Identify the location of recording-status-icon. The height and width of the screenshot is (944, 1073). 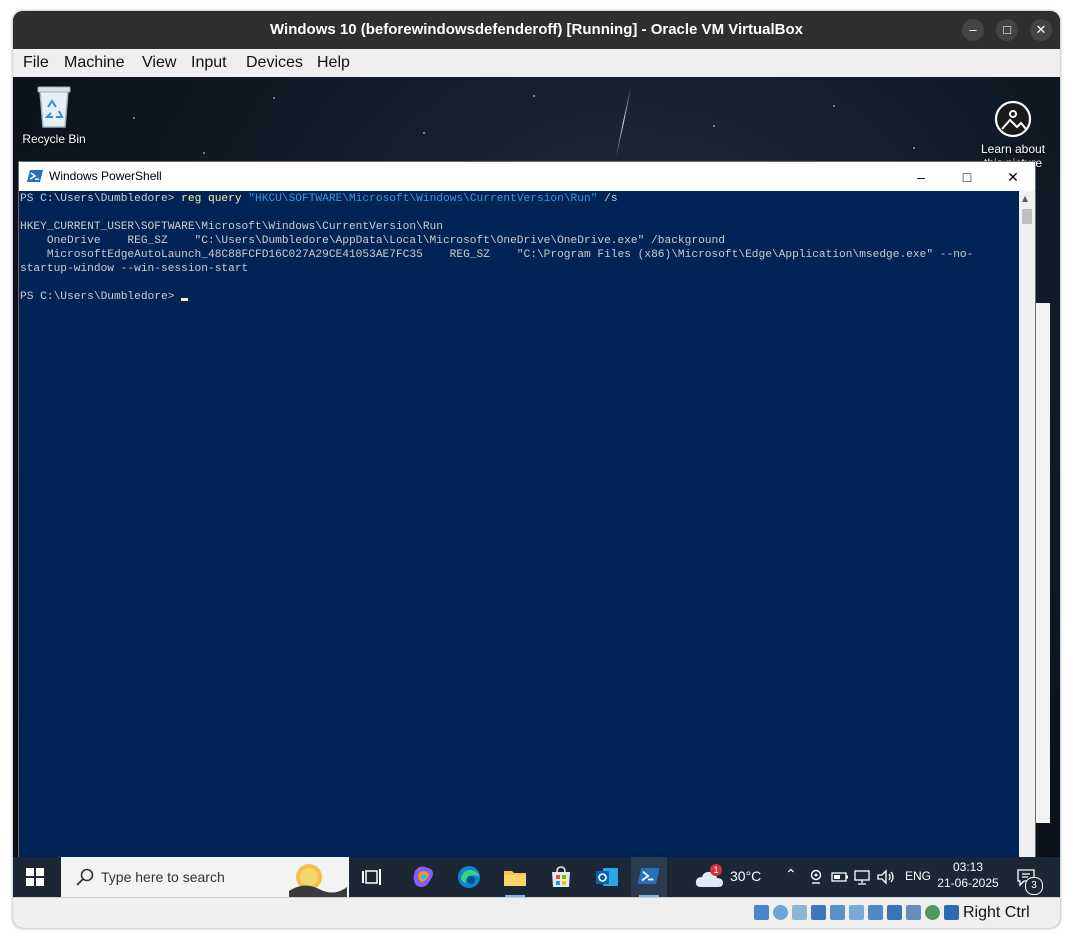
(894, 912).